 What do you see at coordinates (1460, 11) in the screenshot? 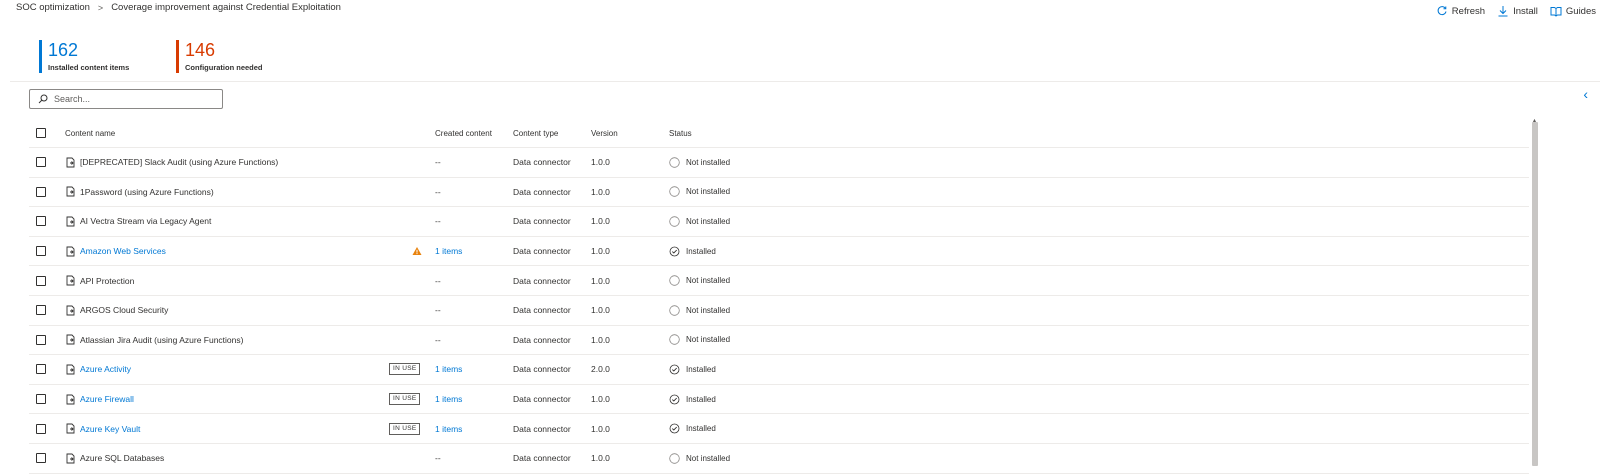
I see `refresh-button: Refresh` at bounding box center [1460, 11].